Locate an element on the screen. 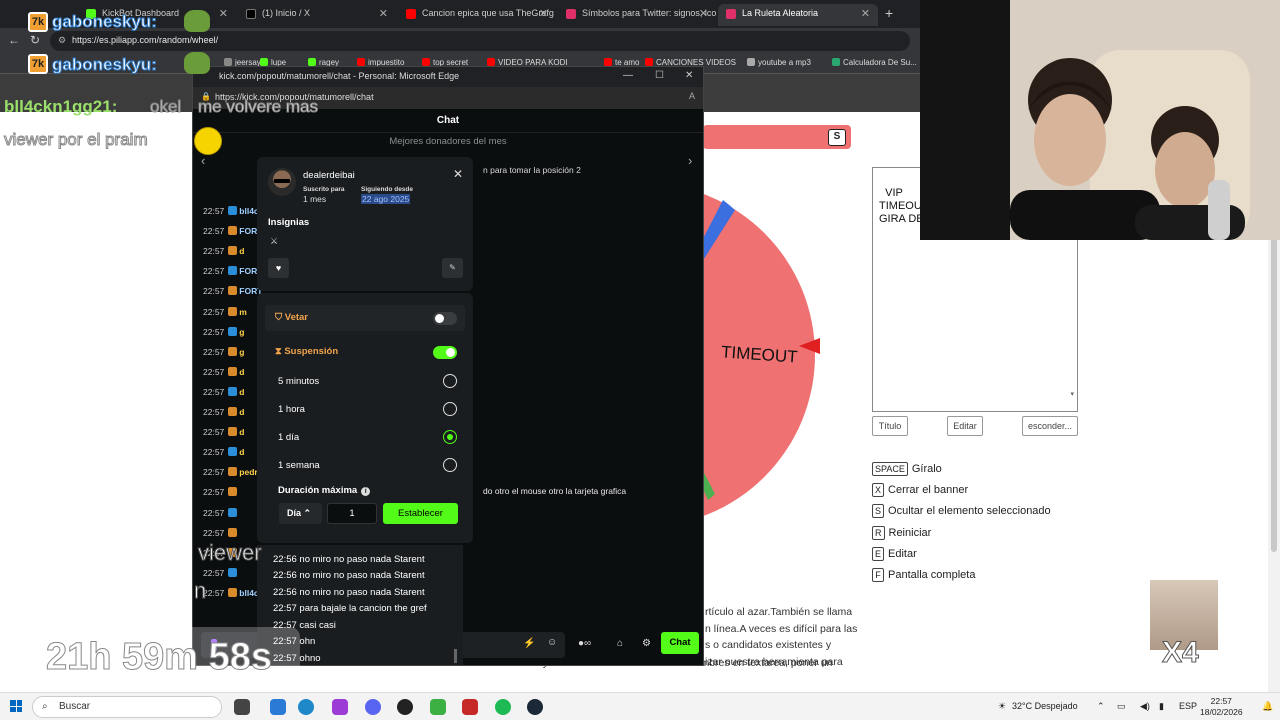 Image resolution: width=1280 pixels, height=720 pixels. option-1-hour: 1 hora is located at coordinates (291, 409).